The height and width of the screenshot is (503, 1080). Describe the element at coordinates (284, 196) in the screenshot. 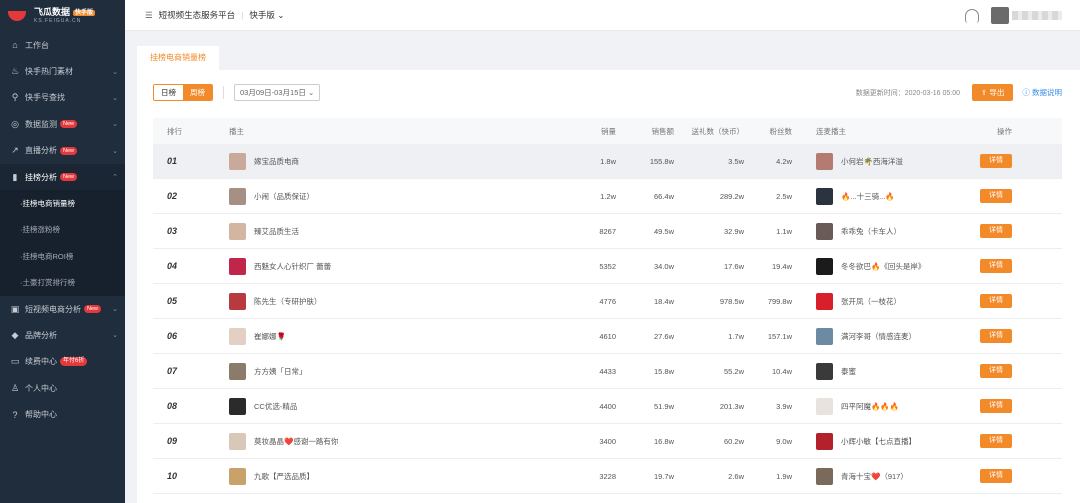

I see `anchor-name: 小闹（品质保证）` at that location.